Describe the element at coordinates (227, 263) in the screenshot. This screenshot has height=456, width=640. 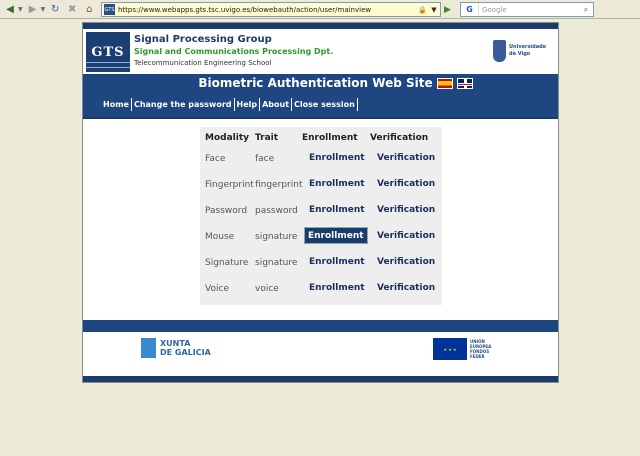
I see `row-signature-modality: Signature` at that location.